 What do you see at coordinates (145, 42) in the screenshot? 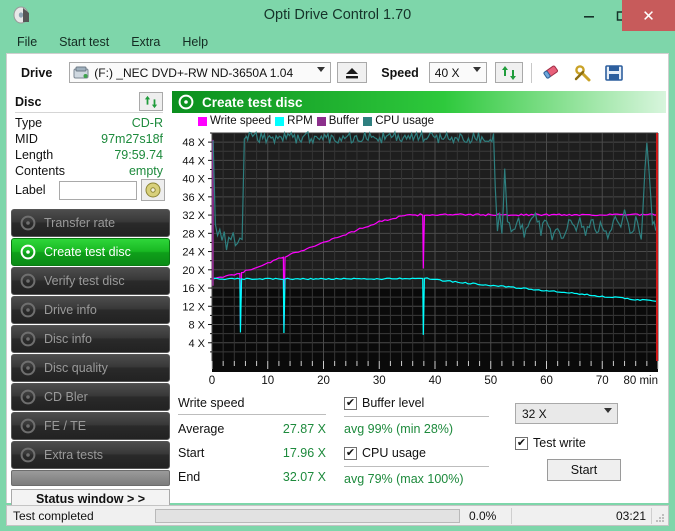
I see `menu-item-extra: Extra` at bounding box center [145, 42].